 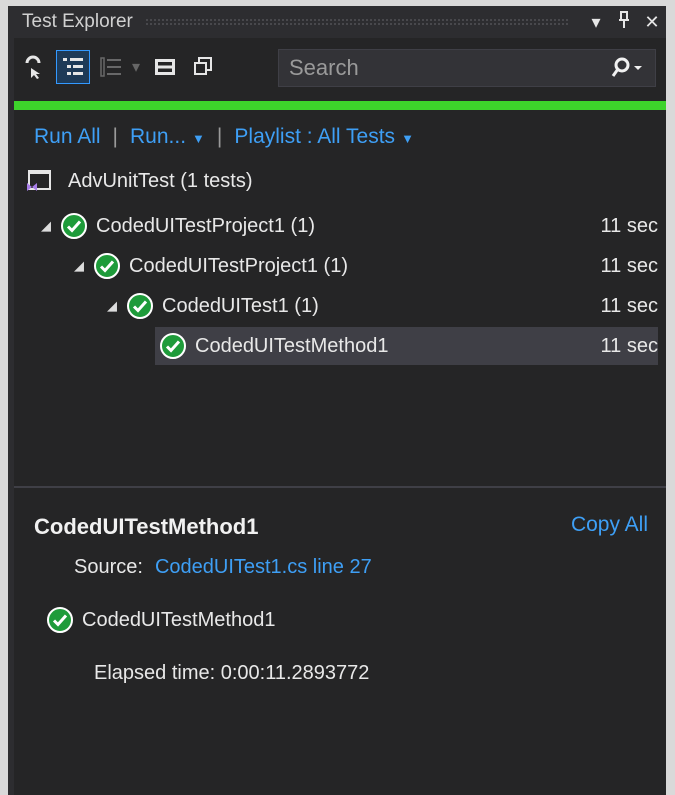 I want to click on copy-all-link: Copy All, so click(x=609, y=525).